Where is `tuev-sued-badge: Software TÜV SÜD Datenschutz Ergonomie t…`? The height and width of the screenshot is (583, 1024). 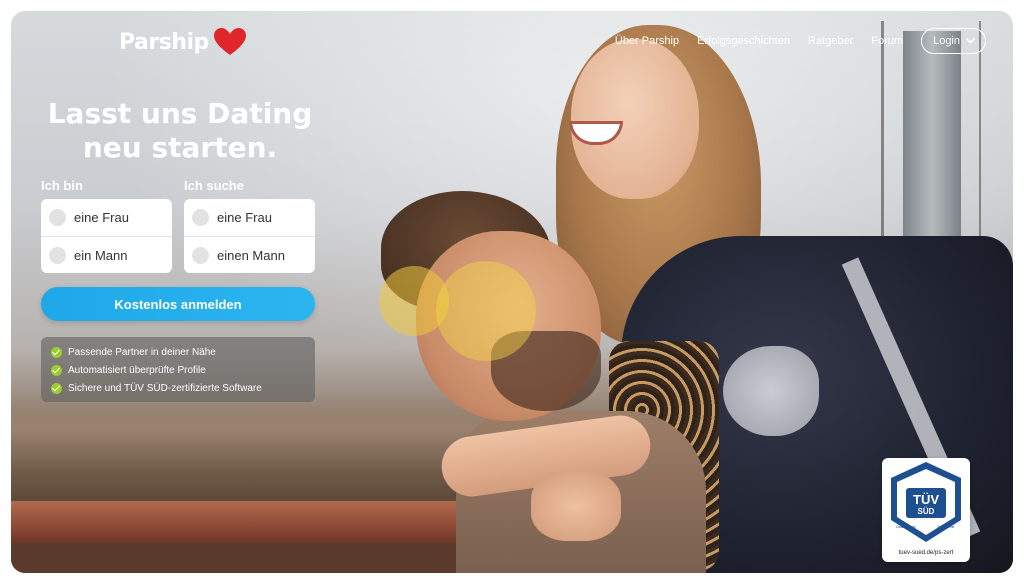 tuev-sued-badge: Software TÜV SÜD Datenschutz Ergonomie t… is located at coordinates (926, 510).